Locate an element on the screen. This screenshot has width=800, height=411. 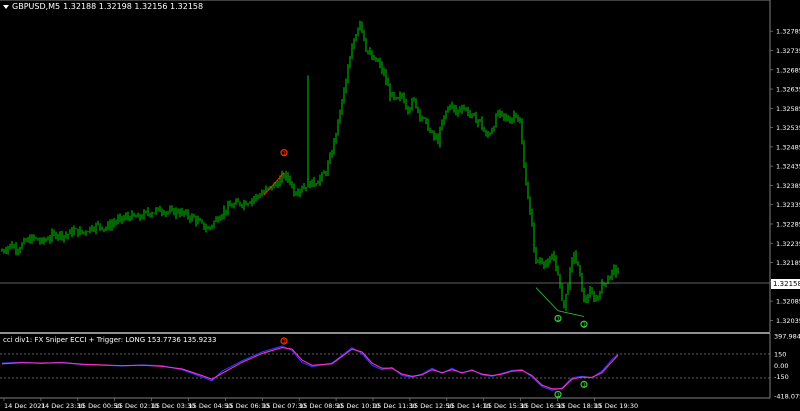
cci-series-group: 111 is located at coordinates (310, 368).